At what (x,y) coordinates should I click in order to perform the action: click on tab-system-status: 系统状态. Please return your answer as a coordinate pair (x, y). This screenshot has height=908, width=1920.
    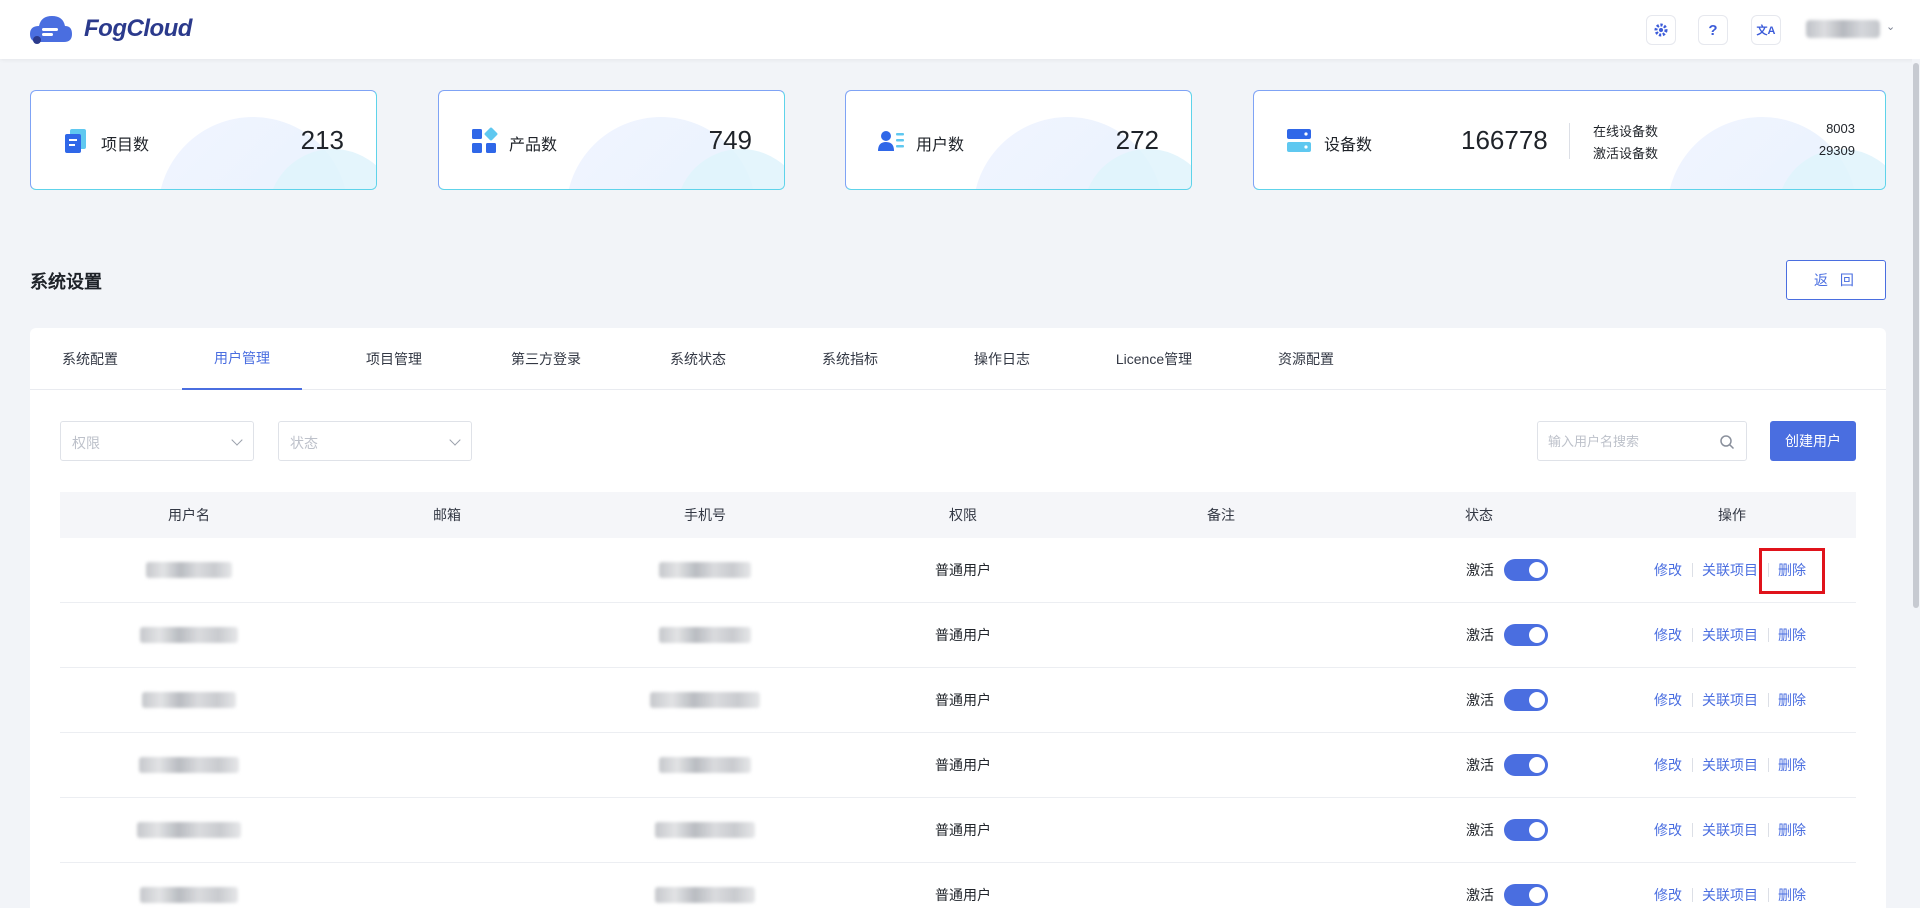
    Looking at the image, I should click on (698, 359).